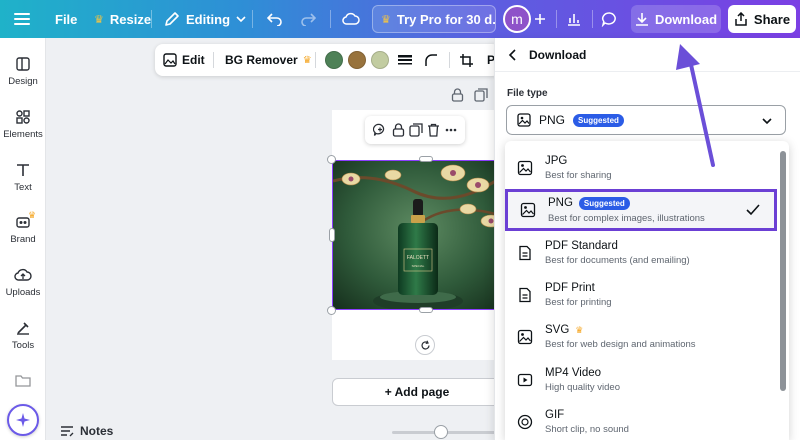 The image size is (800, 440). Describe the element at coordinates (451, 130) in the screenshot. I see `more-options-icon` at that location.